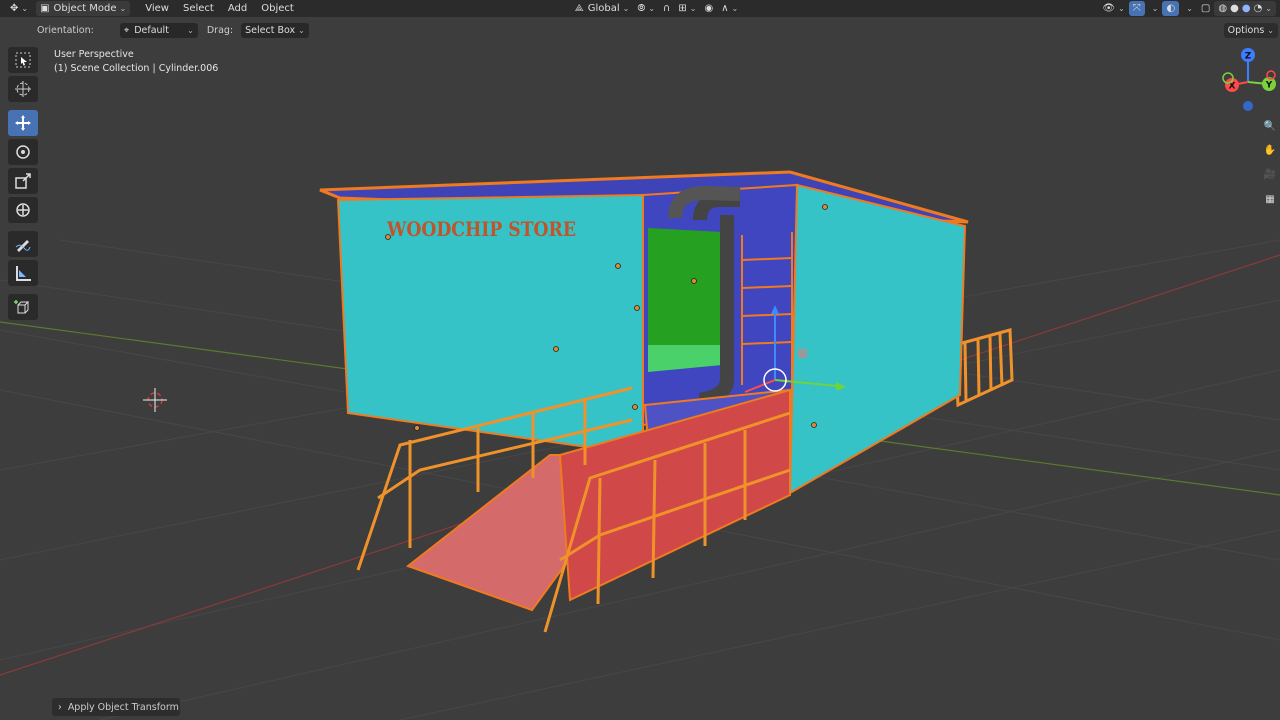 This screenshot has height=720, width=1280. I want to click on grid-icon: ▦, so click(1270, 199).